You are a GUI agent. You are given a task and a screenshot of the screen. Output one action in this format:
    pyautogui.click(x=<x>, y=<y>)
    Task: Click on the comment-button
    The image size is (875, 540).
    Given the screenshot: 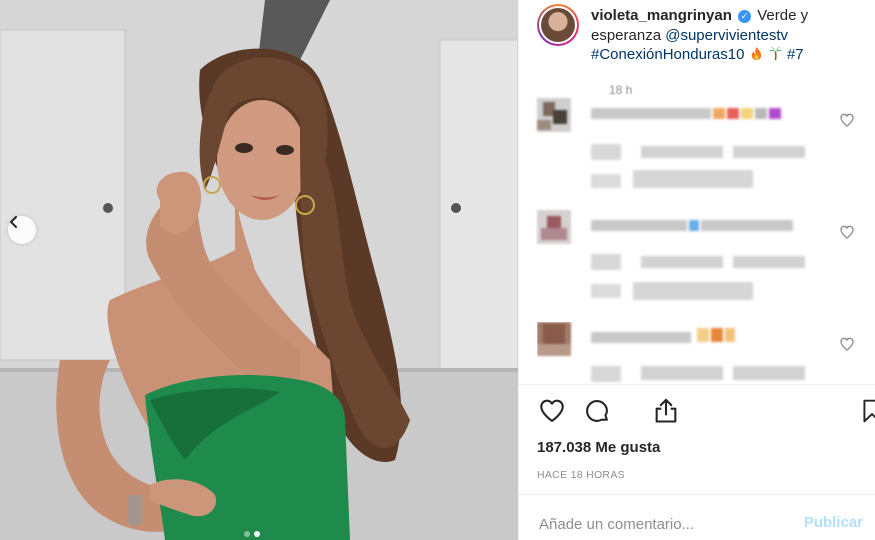 What is the action you would take?
    pyautogui.click(x=597, y=411)
    